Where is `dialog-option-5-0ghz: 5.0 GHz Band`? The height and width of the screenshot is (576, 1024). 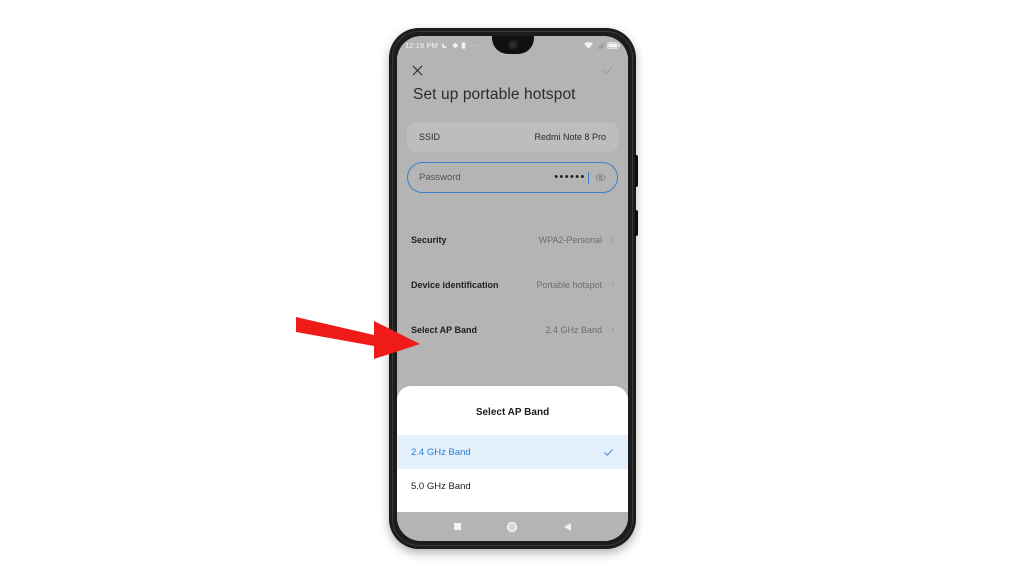 dialog-option-5-0ghz: 5.0 GHz Band is located at coordinates (512, 486).